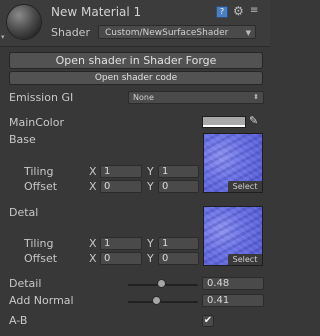 Image resolution: width=320 pixels, height=336 pixels. I want to click on main-color-swatch, so click(224, 122).